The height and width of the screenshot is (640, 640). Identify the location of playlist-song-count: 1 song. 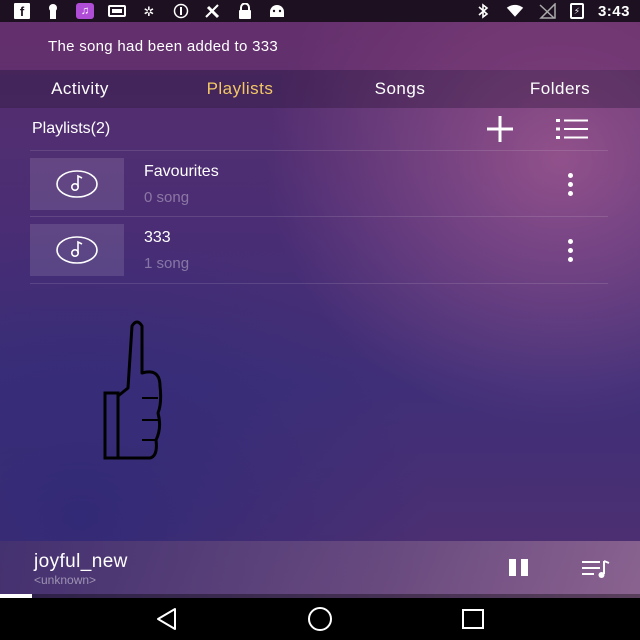
(167, 263).